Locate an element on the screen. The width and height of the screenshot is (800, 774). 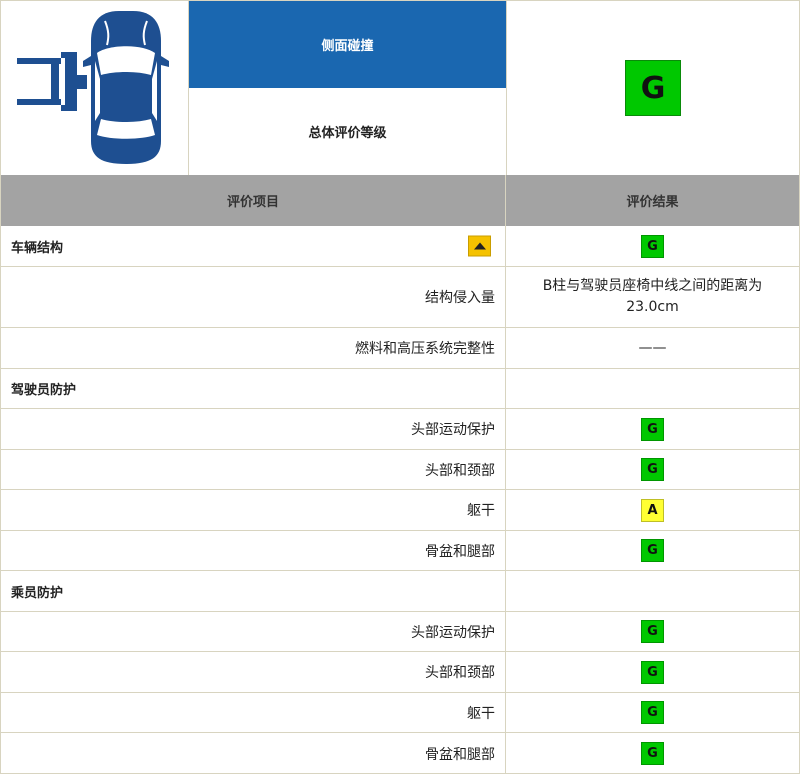
item-label-cell: 结构侵入量 is located at coordinates (253, 297).